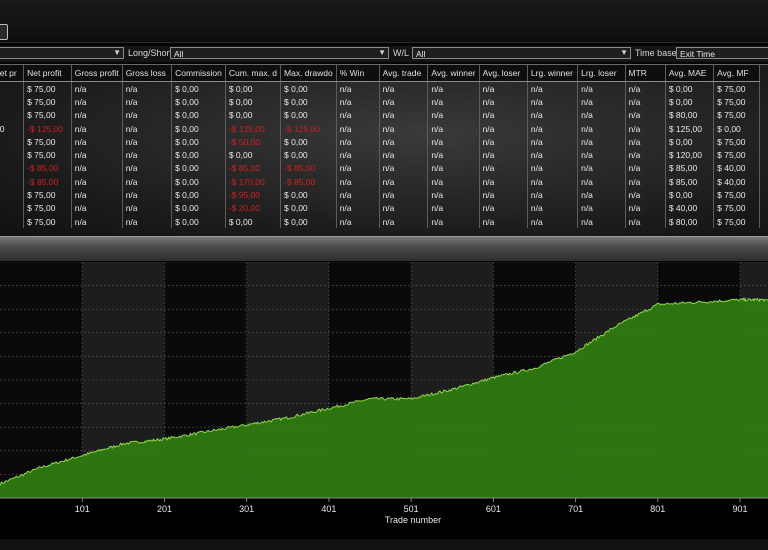  Describe the element at coordinates (656, 53) in the screenshot. I see `time-base-label: Time base` at that location.